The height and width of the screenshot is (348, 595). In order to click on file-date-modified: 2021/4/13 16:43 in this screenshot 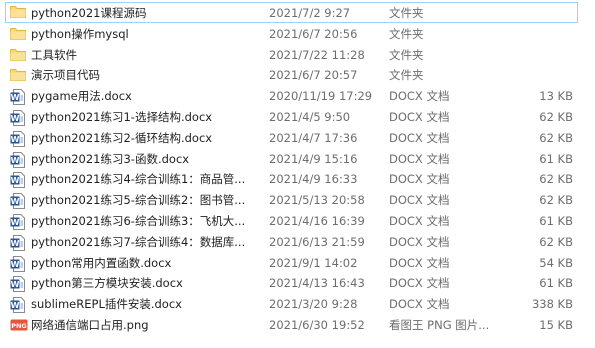, I will do `click(317, 283)`.